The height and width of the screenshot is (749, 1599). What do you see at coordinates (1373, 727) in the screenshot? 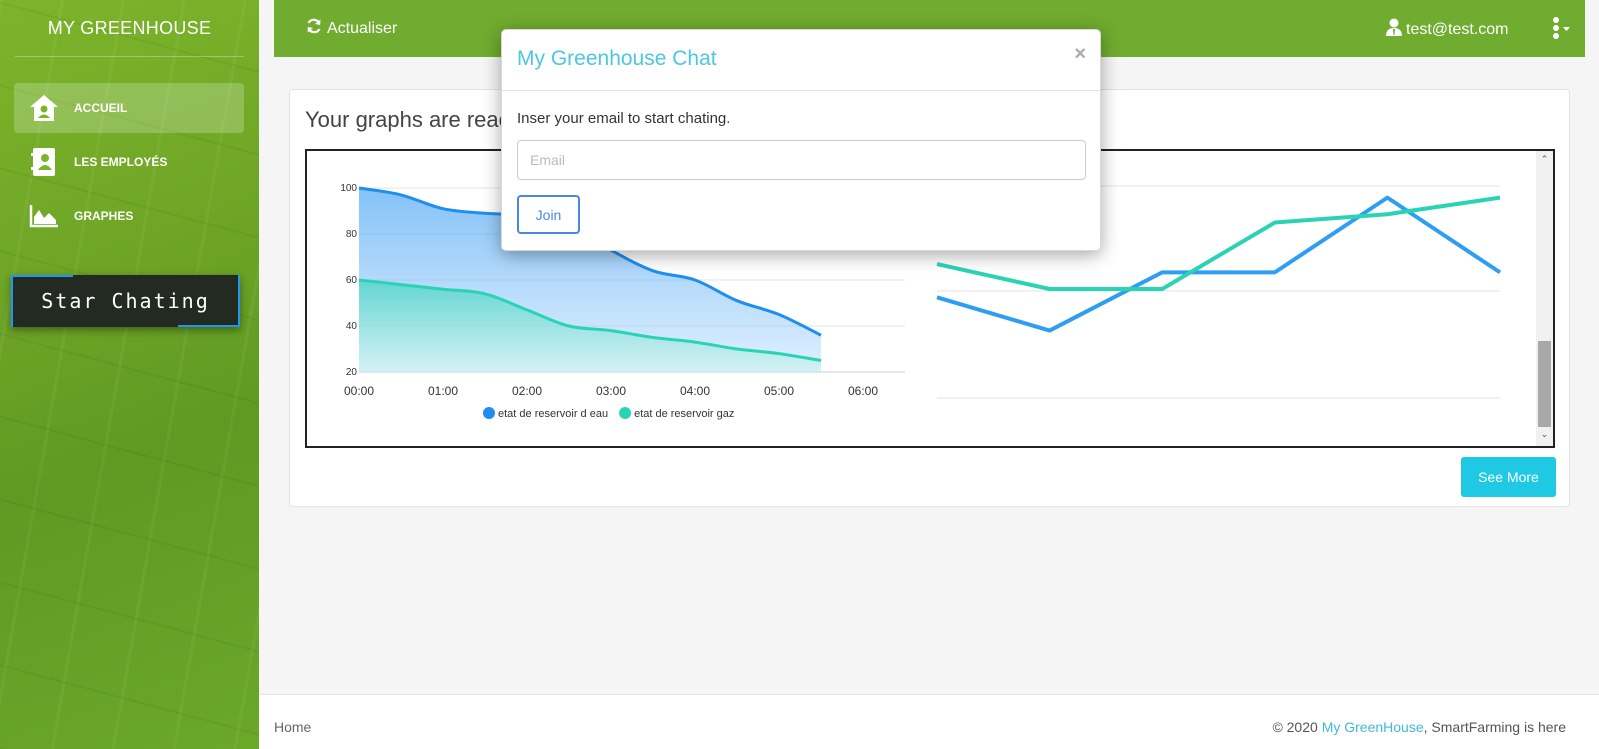
I see `footer-brand-link: My GreenHouse` at bounding box center [1373, 727].